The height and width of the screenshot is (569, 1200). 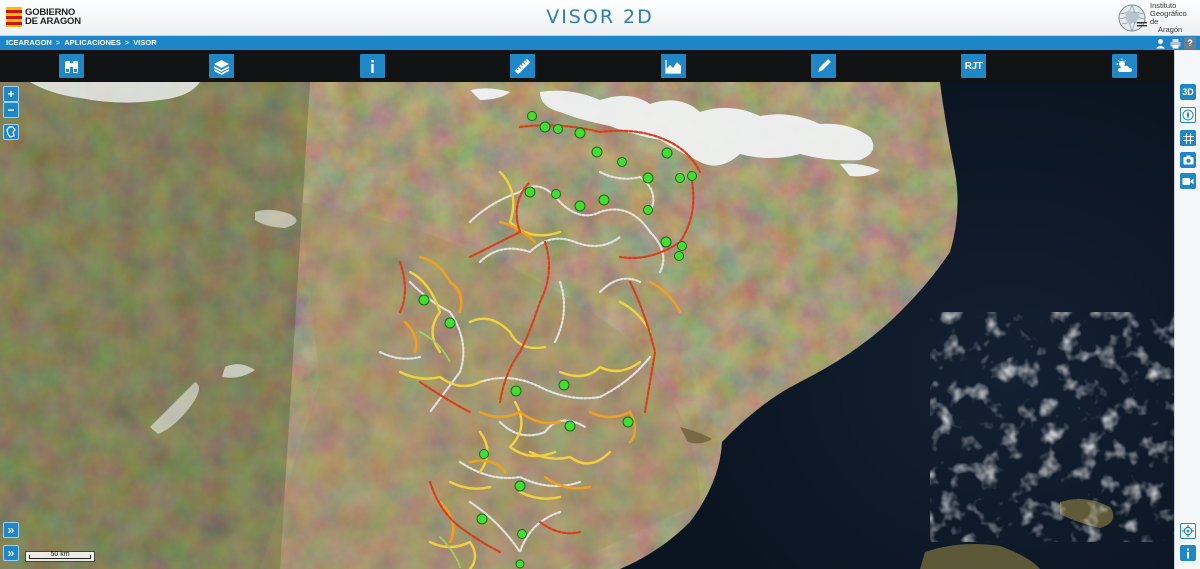 What do you see at coordinates (11, 553) in the screenshot?
I see `expand-tools-button: »` at bounding box center [11, 553].